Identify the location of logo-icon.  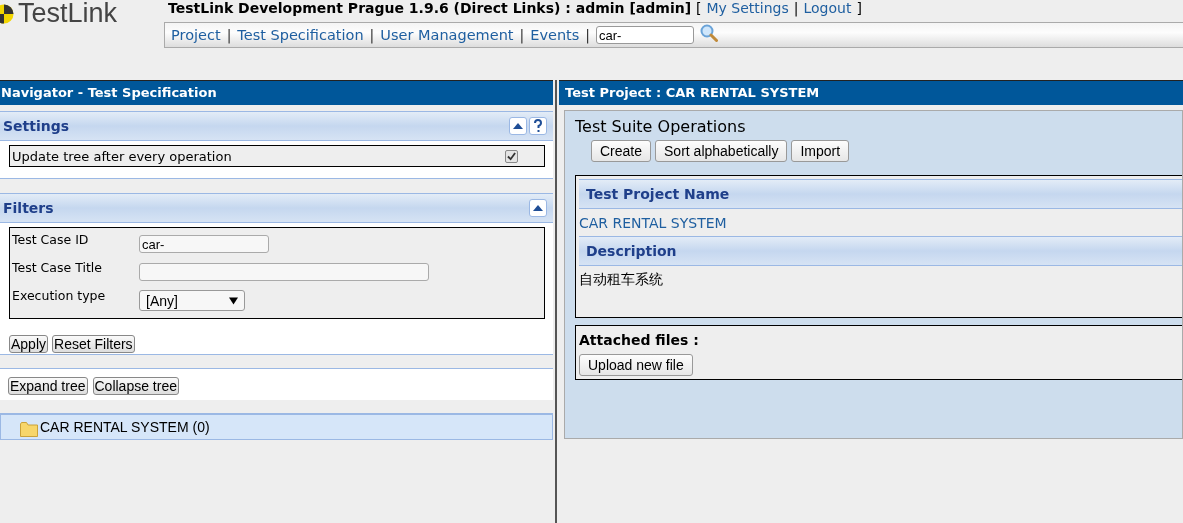
(7, 14).